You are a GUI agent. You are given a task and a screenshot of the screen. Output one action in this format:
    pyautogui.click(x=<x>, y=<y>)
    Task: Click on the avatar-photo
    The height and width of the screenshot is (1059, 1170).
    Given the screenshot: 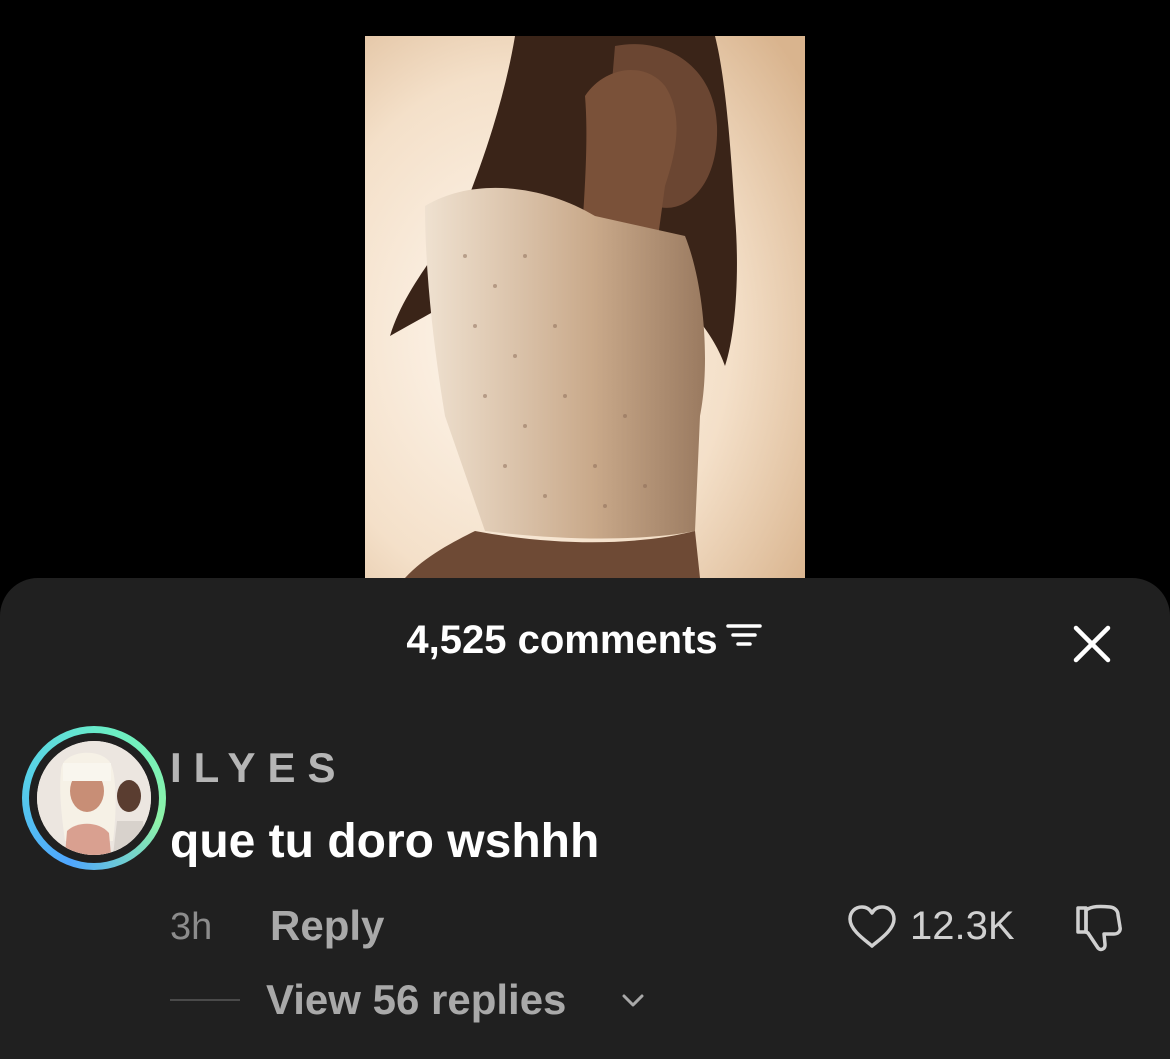 What is the action you would take?
    pyautogui.click(x=94, y=798)
    